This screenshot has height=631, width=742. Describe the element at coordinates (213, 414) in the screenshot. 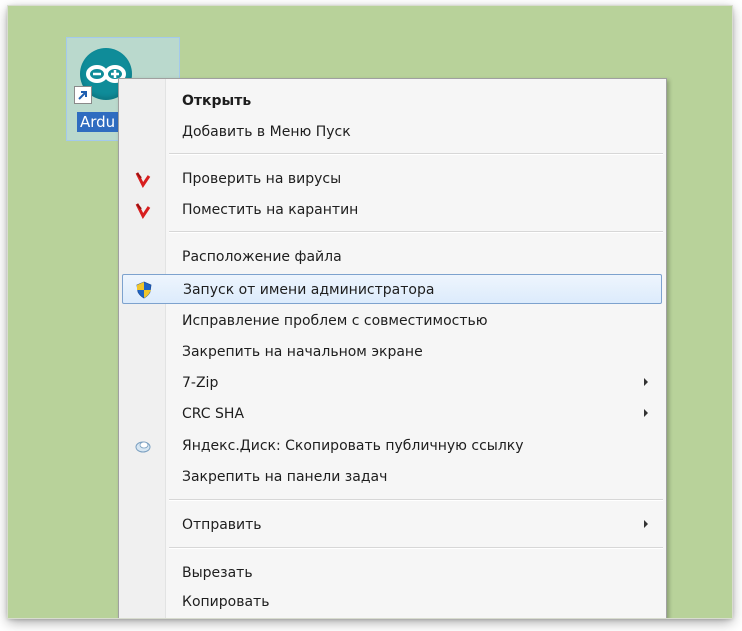

I see `menu-item-label: CRC SHA` at that location.